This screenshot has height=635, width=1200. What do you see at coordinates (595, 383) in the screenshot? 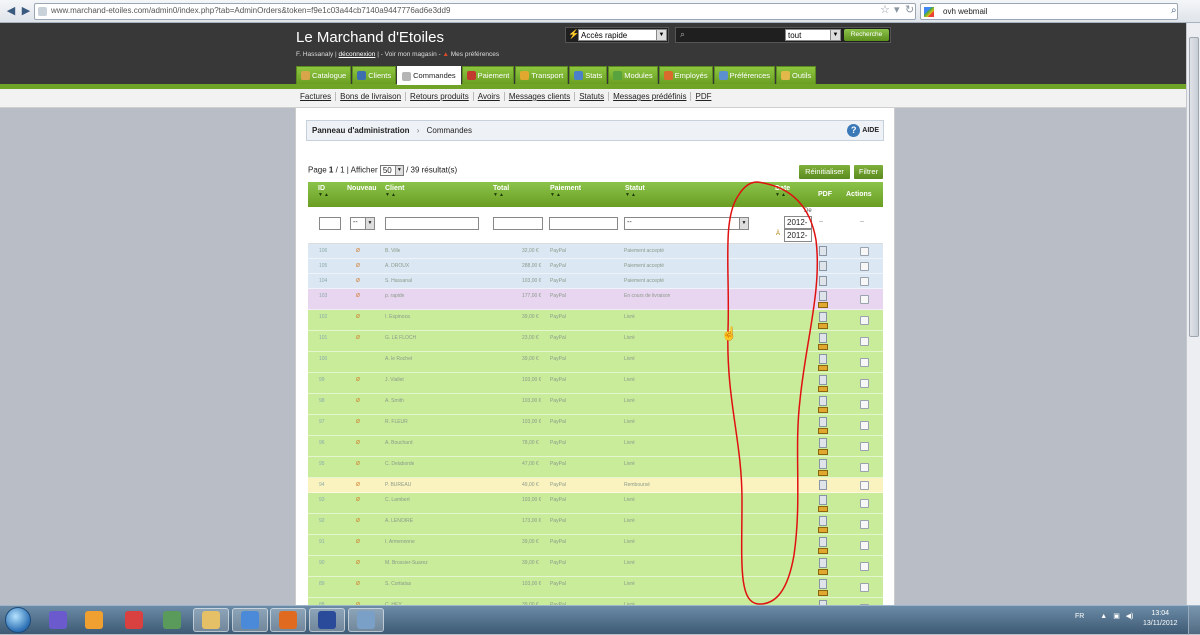
I see `table-row: 99 Ø J. Viallet 103,00 € PayPal Livré` at bounding box center [595, 383].